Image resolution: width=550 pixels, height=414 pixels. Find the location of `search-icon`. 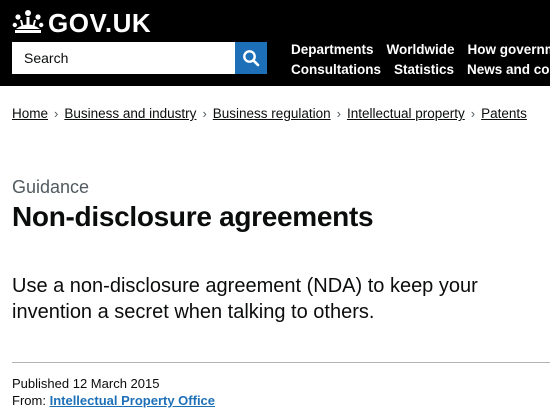

search-icon is located at coordinates (251, 58).